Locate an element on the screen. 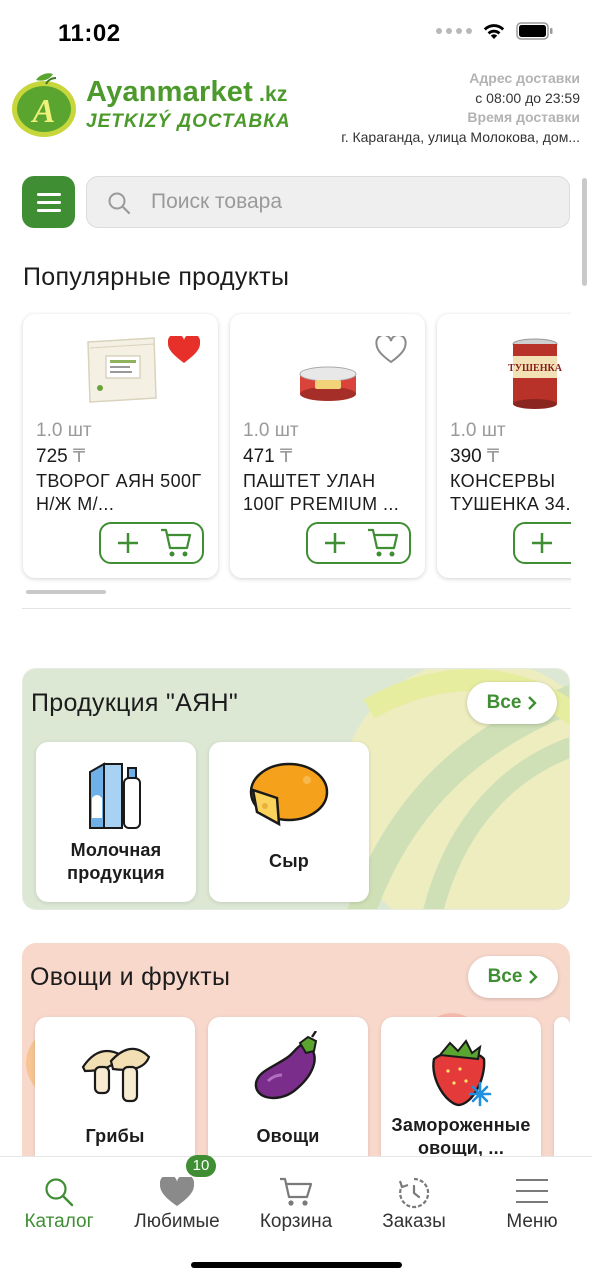 Image resolution: width=592 pixels, height=1280 pixels. category-title: Овощи и фрукты is located at coordinates (130, 977).